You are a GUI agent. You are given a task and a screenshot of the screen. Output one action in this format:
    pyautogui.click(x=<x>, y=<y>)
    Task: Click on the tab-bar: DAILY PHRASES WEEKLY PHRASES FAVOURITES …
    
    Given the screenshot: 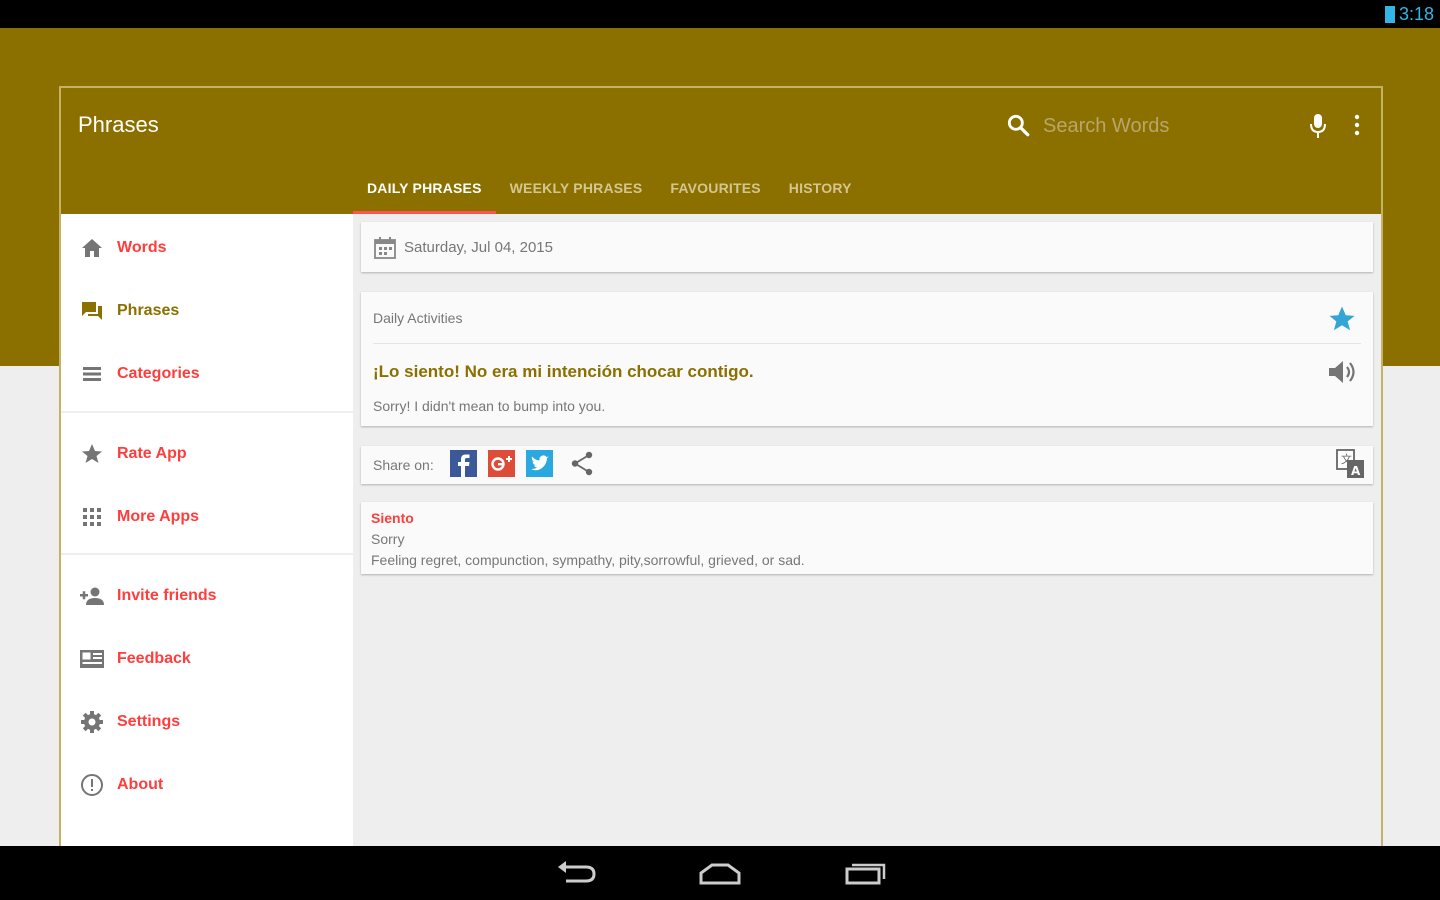 What is the action you would take?
    pyautogui.click(x=609, y=188)
    